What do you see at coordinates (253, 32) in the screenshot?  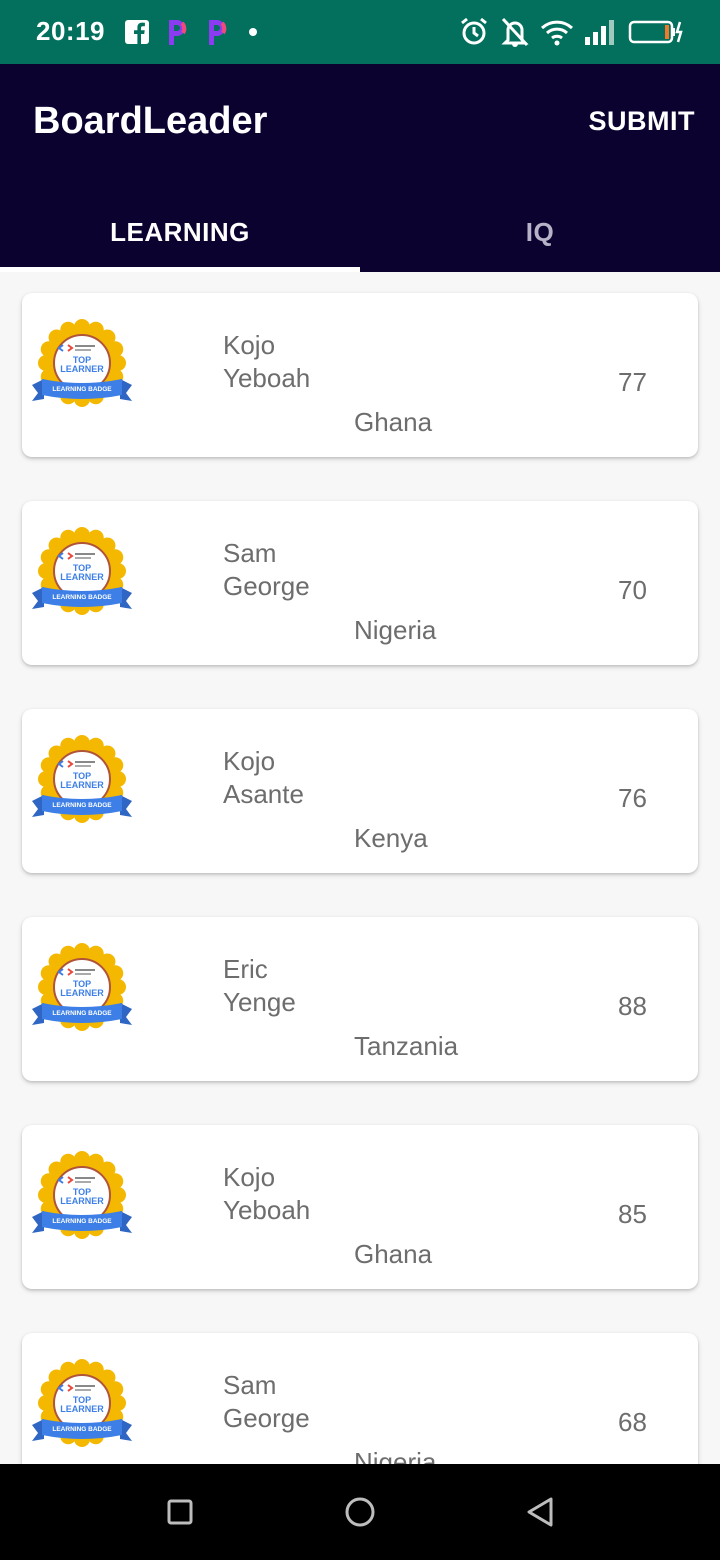 I see `dot-icon` at bounding box center [253, 32].